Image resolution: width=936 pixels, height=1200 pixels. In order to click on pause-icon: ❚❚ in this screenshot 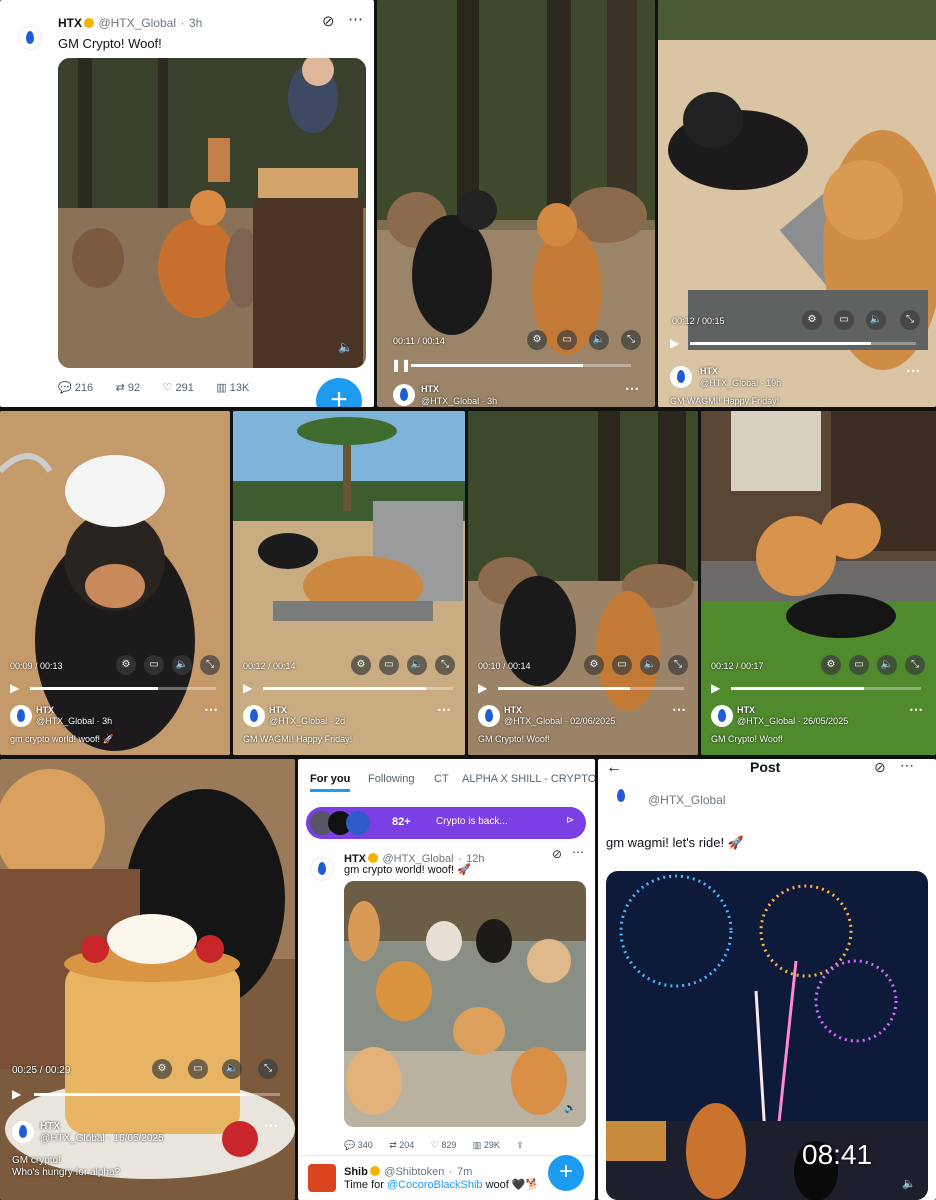, I will do `click(401, 365)`.